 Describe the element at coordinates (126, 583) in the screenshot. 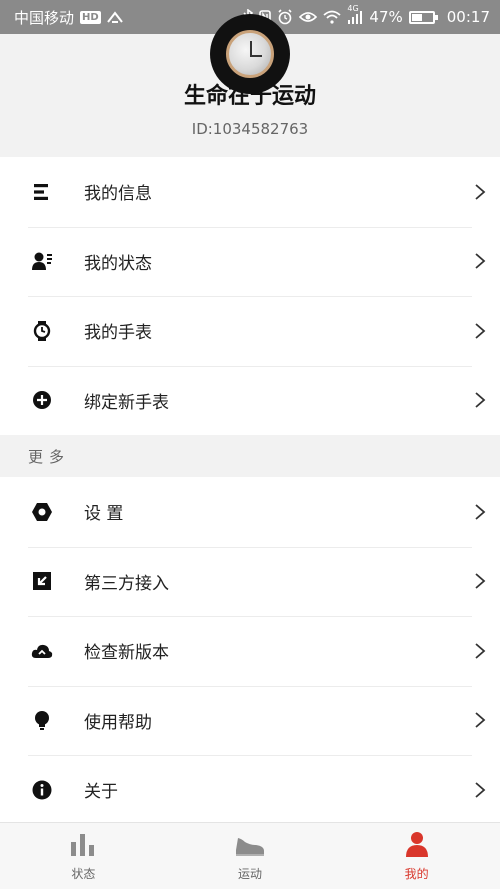

I see `menu-label: 第三方接入` at that location.